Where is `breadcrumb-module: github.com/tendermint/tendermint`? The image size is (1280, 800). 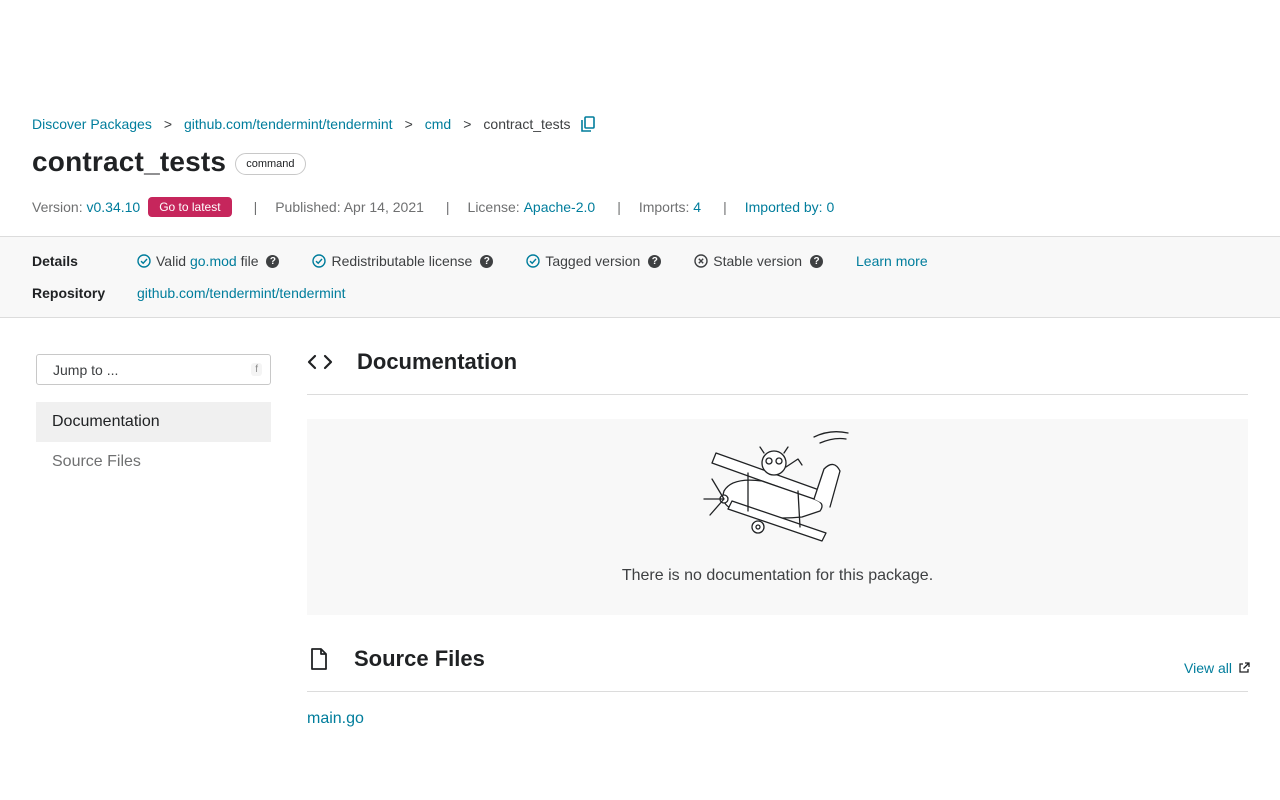 breadcrumb-module: github.com/tendermint/tendermint is located at coordinates (288, 124).